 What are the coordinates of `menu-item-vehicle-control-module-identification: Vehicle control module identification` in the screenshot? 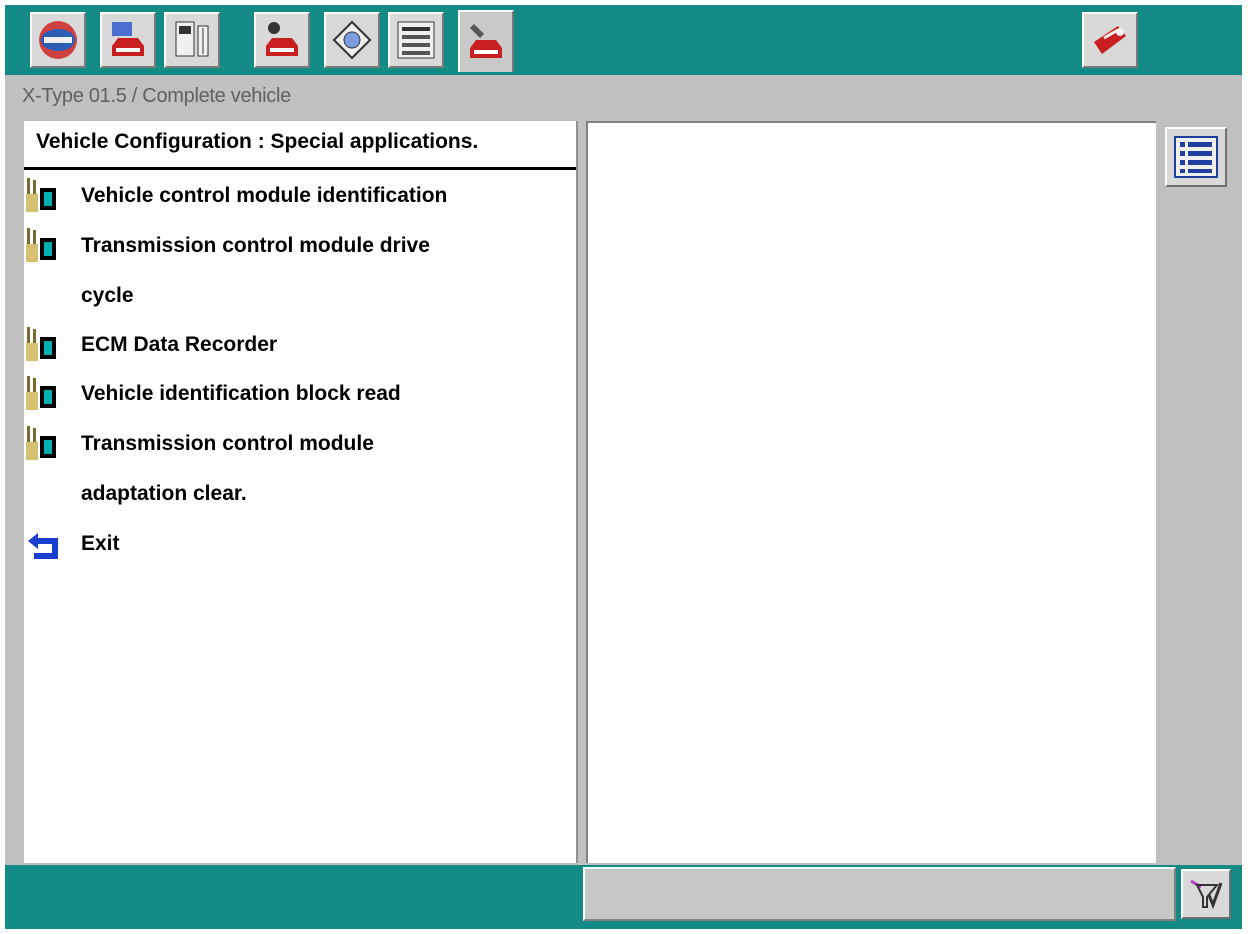 It's located at (294, 196).